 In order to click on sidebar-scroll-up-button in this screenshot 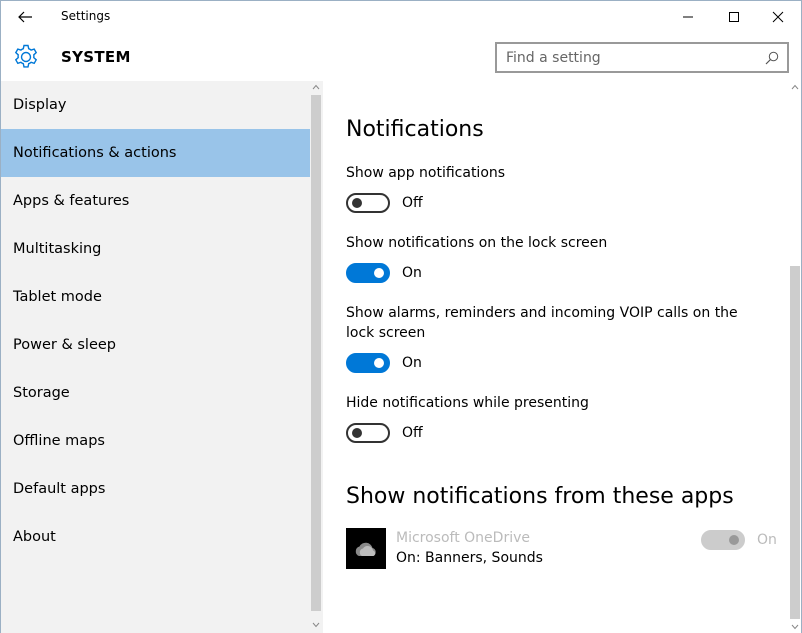, I will do `click(316, 87)`.